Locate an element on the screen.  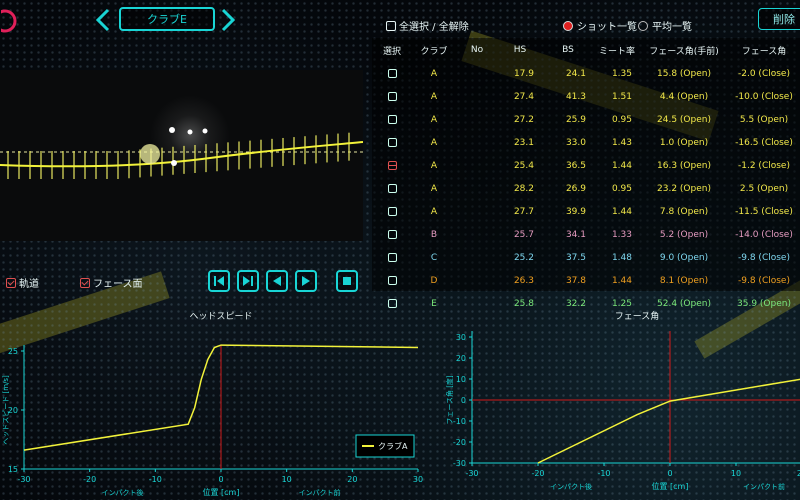
cell-face-front: 7.8 (Open) is located at coordinates (684, 211).